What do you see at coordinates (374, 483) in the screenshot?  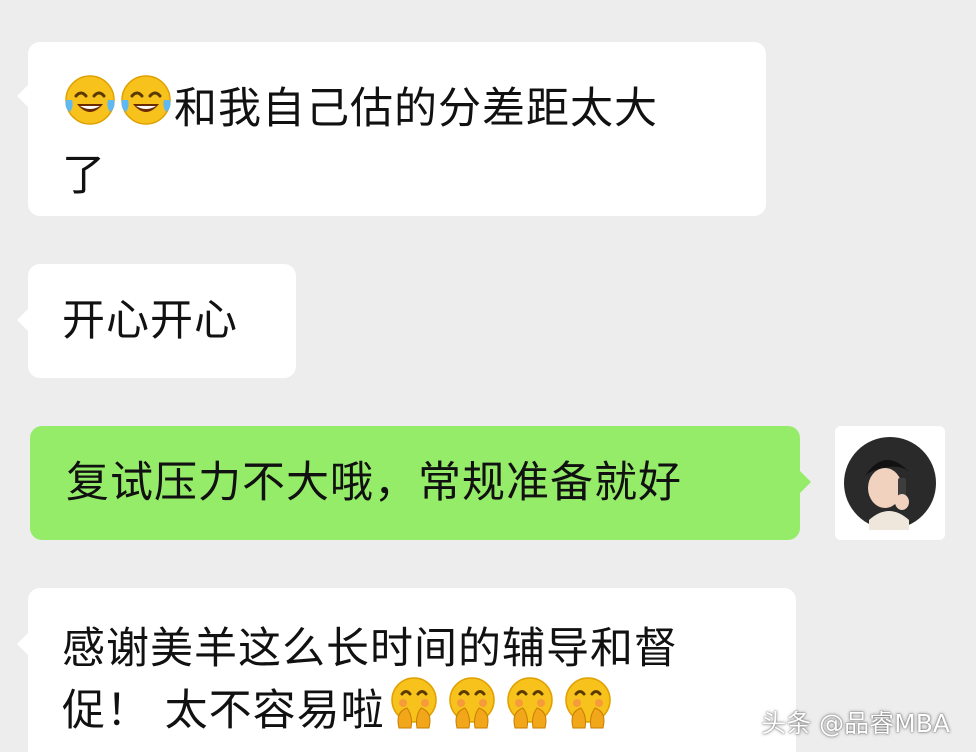 I see `message-text: 复试压力不大哦，常规准备就好` at bounding box center [374, 483].